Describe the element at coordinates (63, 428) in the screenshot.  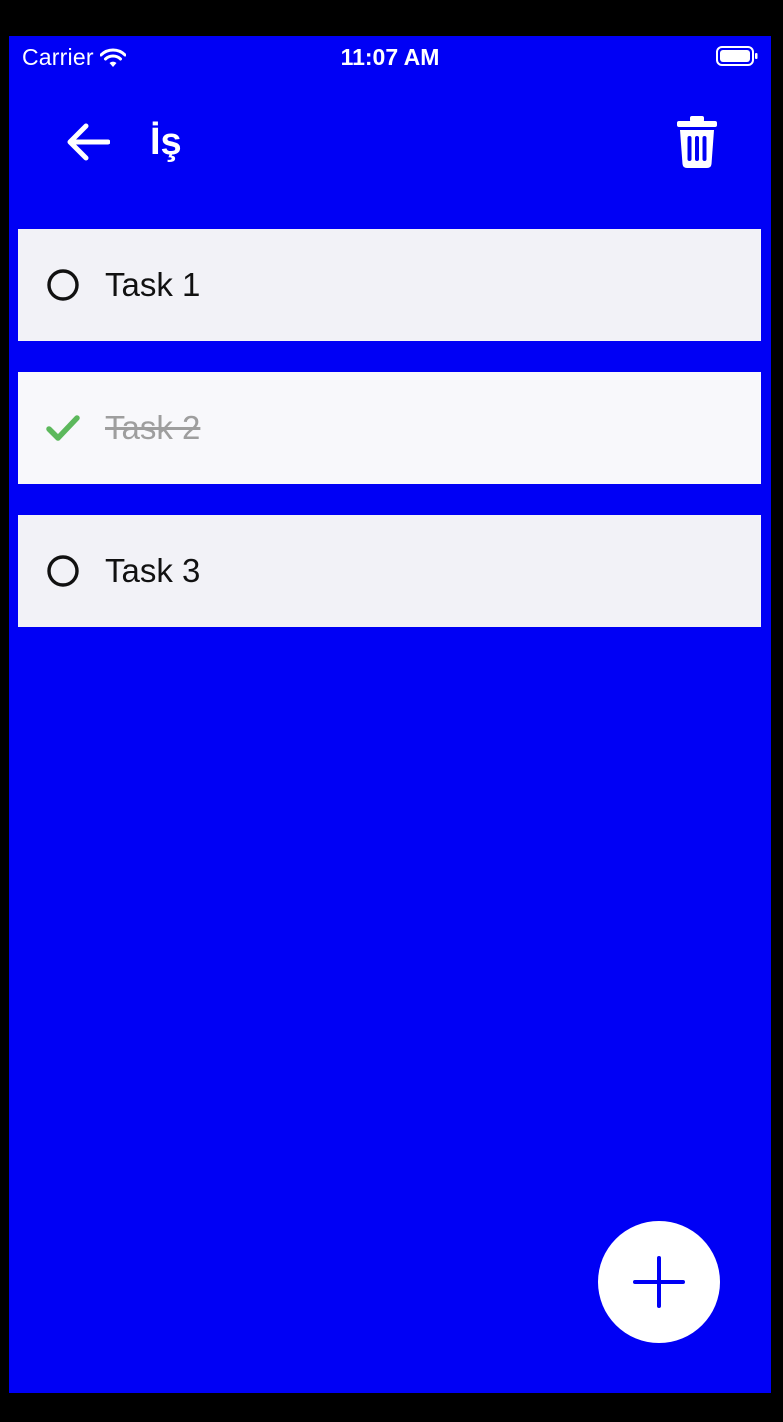
I see `checkmark-icon` at that location.